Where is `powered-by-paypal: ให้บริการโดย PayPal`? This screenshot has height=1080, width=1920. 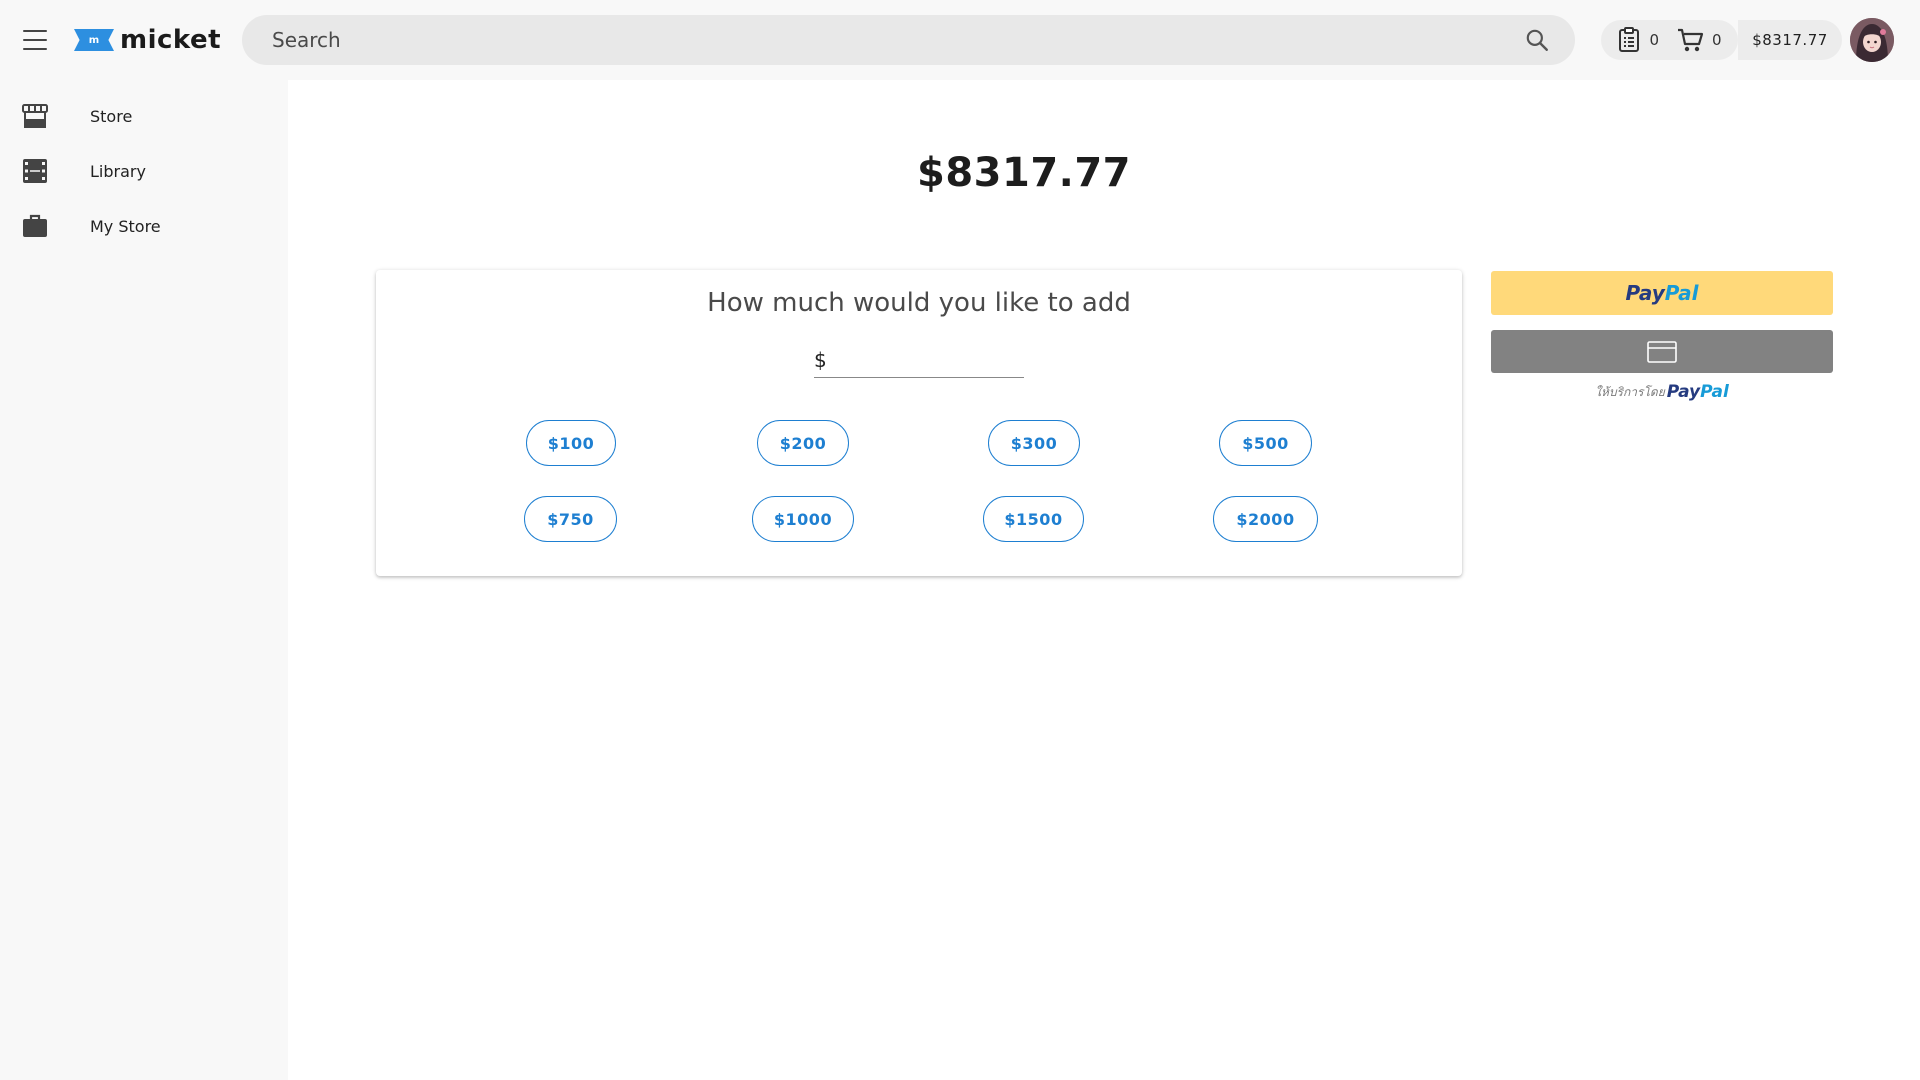
powered-by-paypal: ให้บริการโดย PayPal is located at coordinates (1662, 392).